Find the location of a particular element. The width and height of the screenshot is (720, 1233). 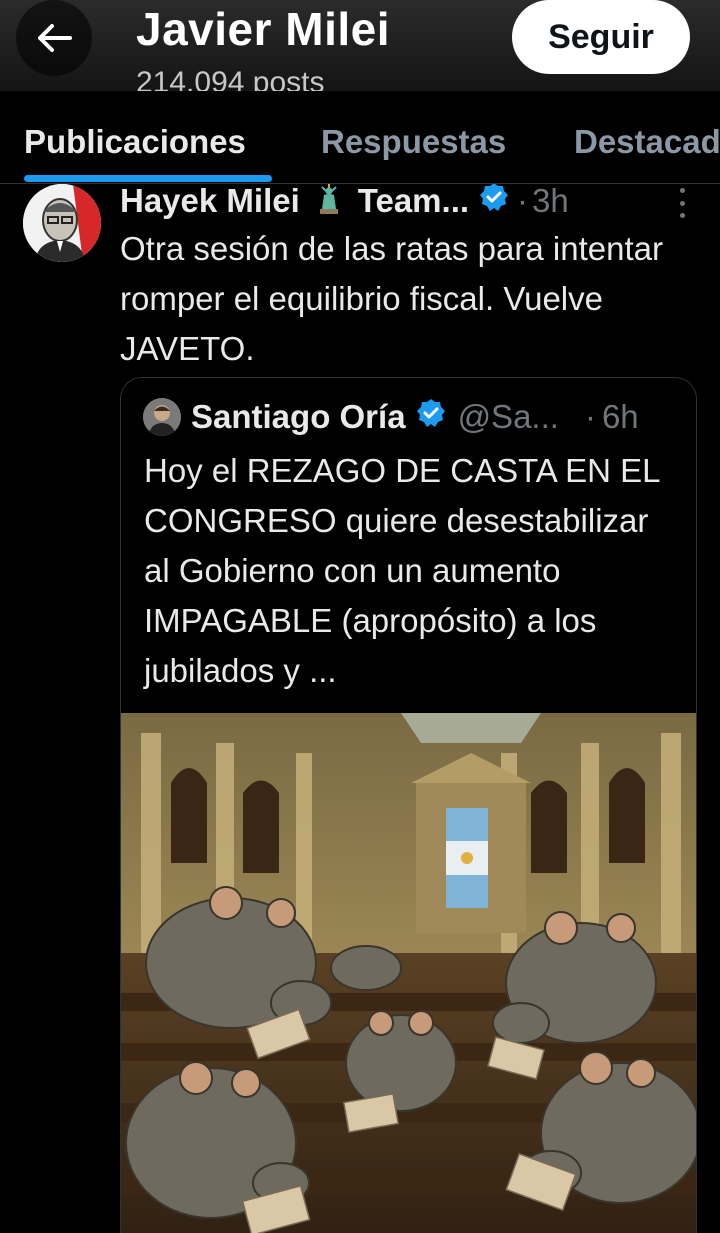

avatar is located at coordinates (62, 223).